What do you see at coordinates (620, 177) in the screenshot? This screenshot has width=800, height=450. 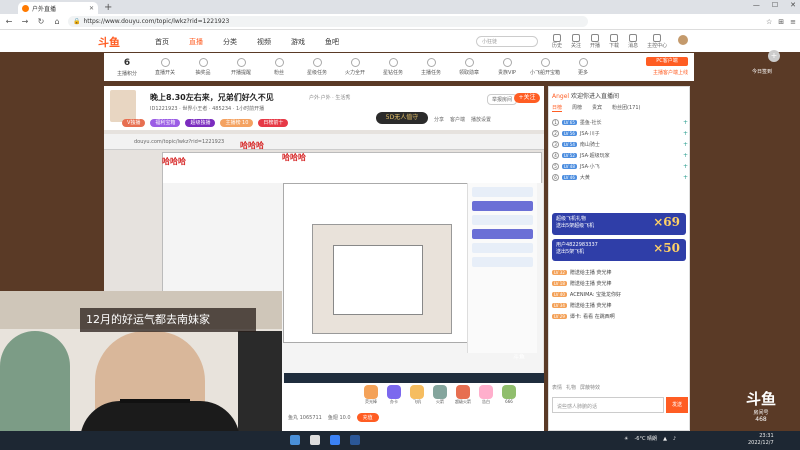 I see `rank-row: 6 LV 46 大黄 +` at bounding box center [620, 177].